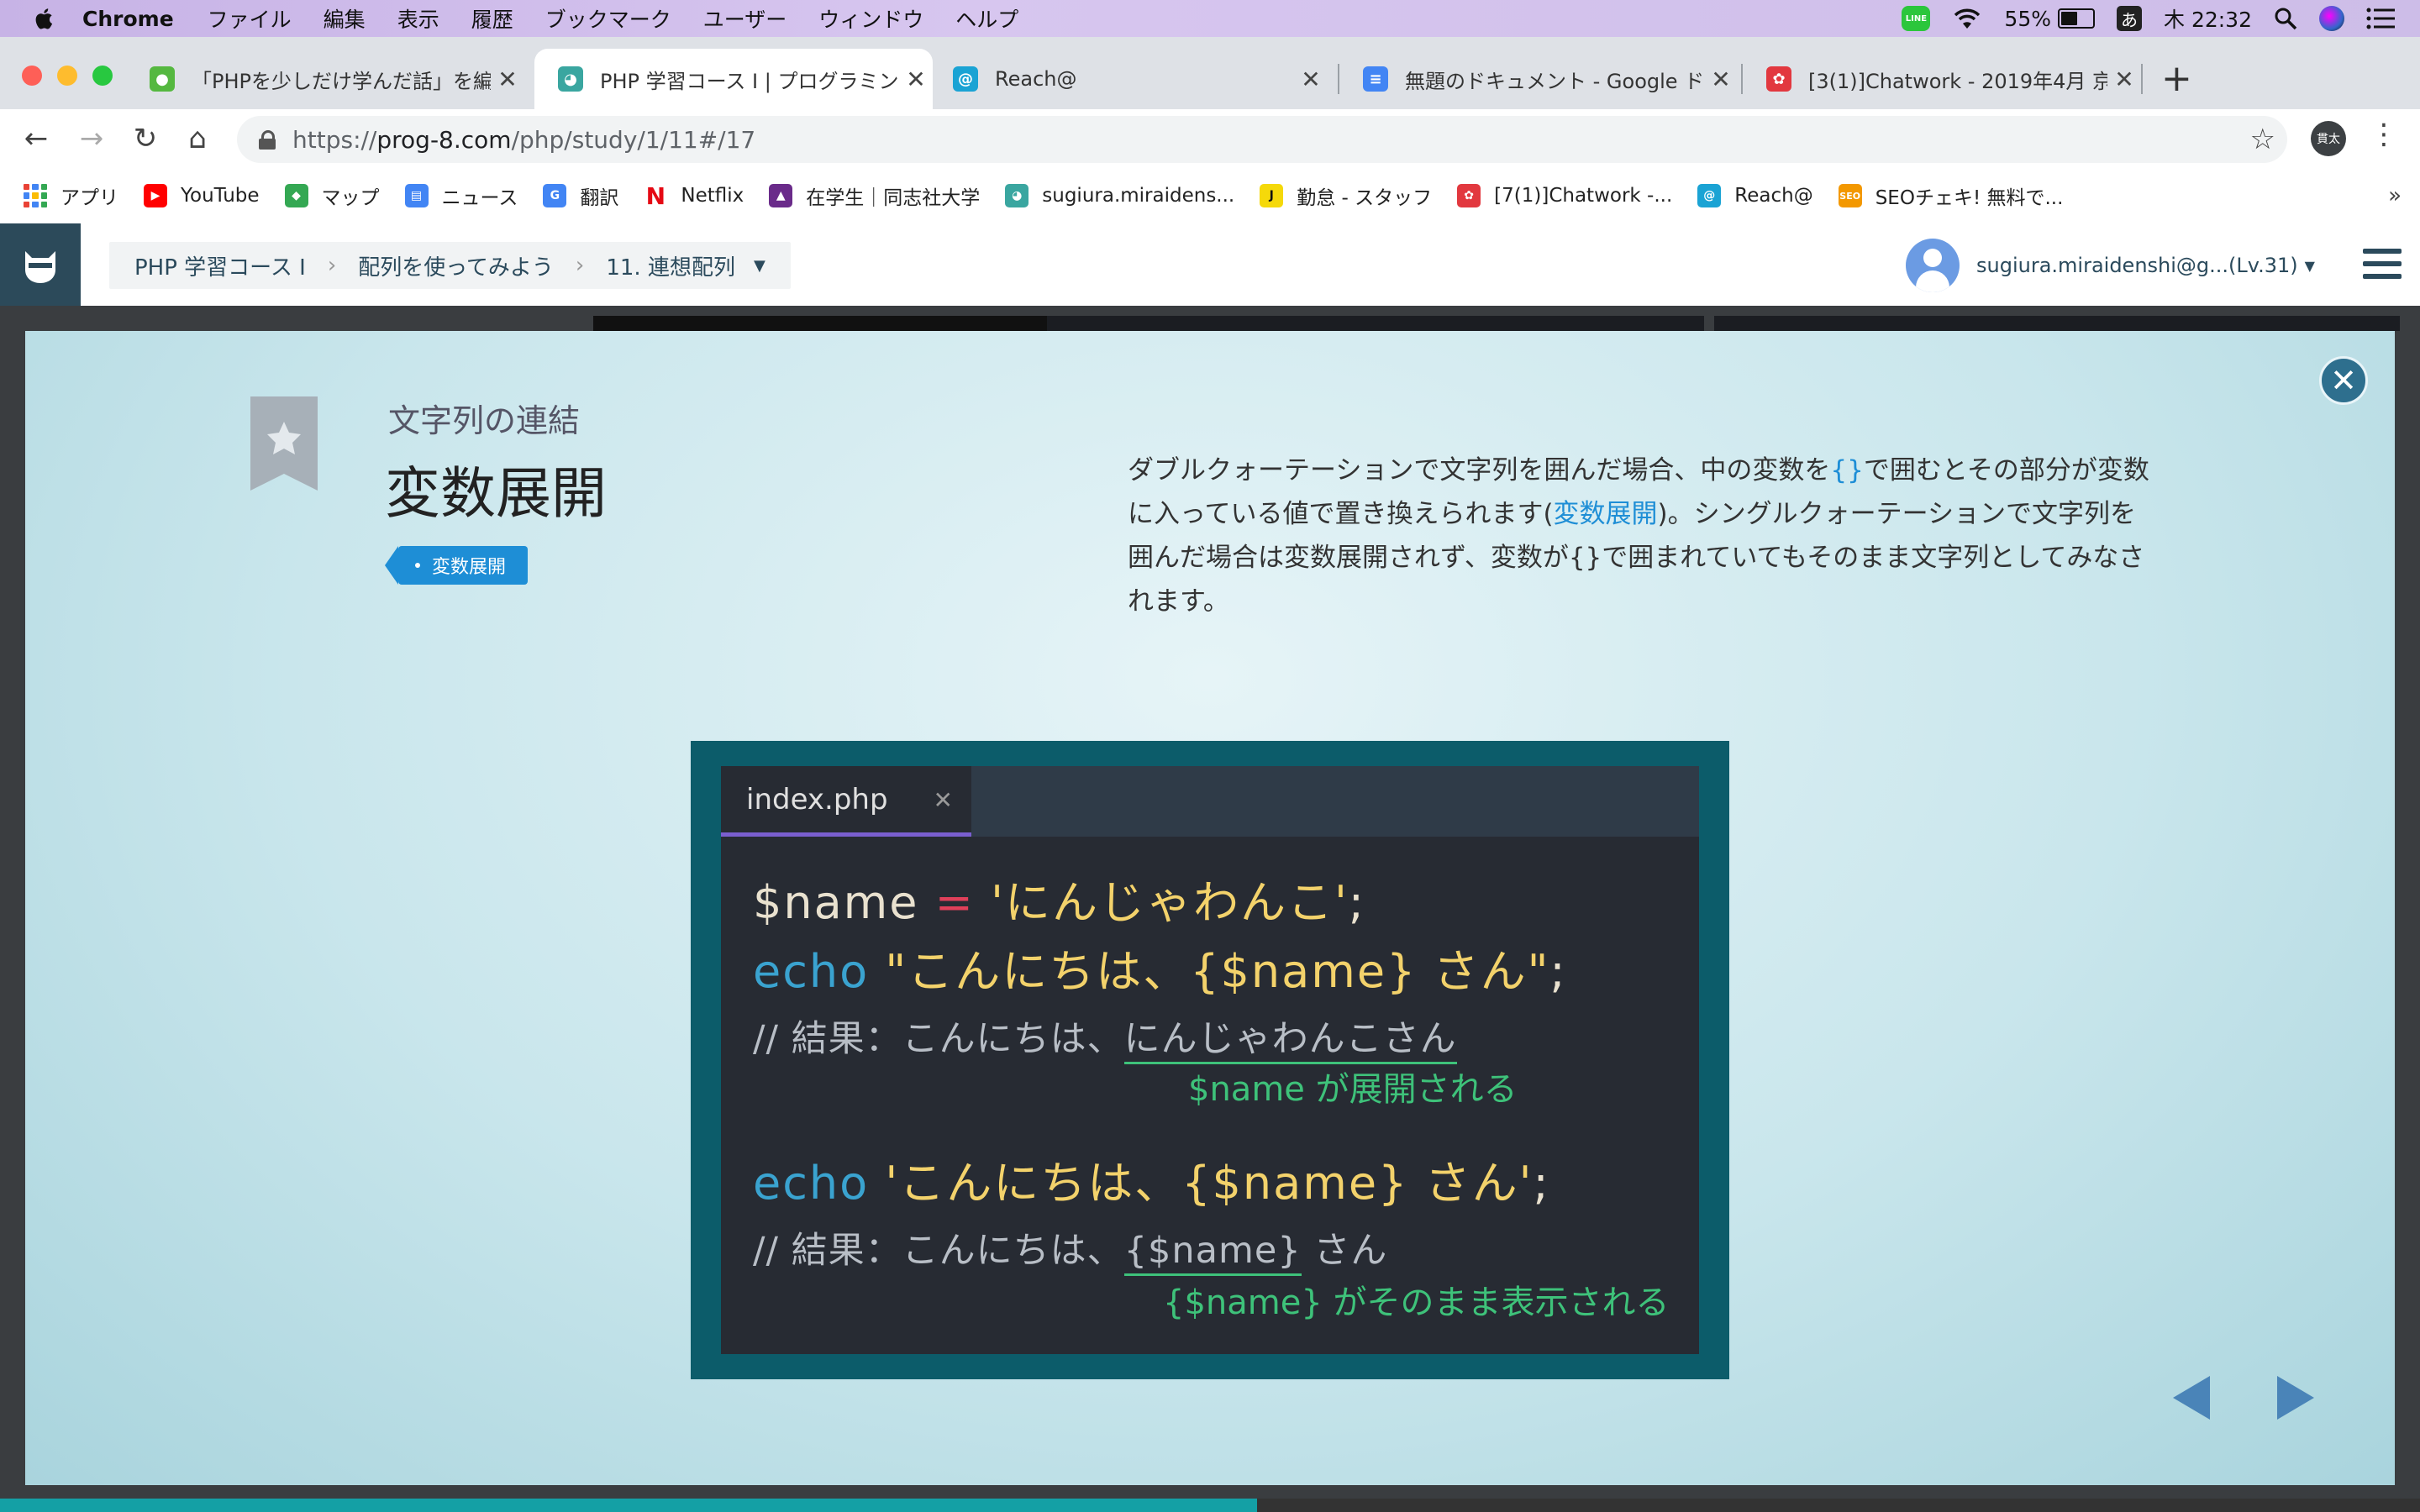 This screenshot has height=1512, width=2420. I want to click on line-app-icon: LINE, so click(1917, 18).